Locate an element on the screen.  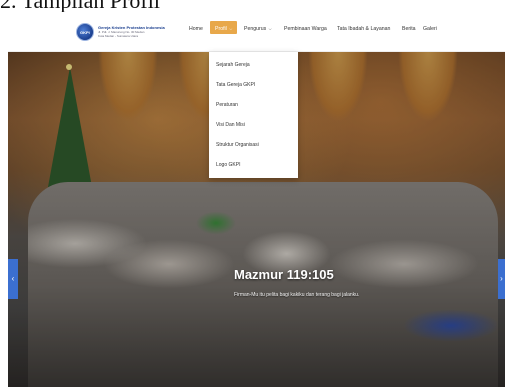
dropdown-item-tata-gereja: Tata Gereja GKPI is located at coordinates (235, 85).